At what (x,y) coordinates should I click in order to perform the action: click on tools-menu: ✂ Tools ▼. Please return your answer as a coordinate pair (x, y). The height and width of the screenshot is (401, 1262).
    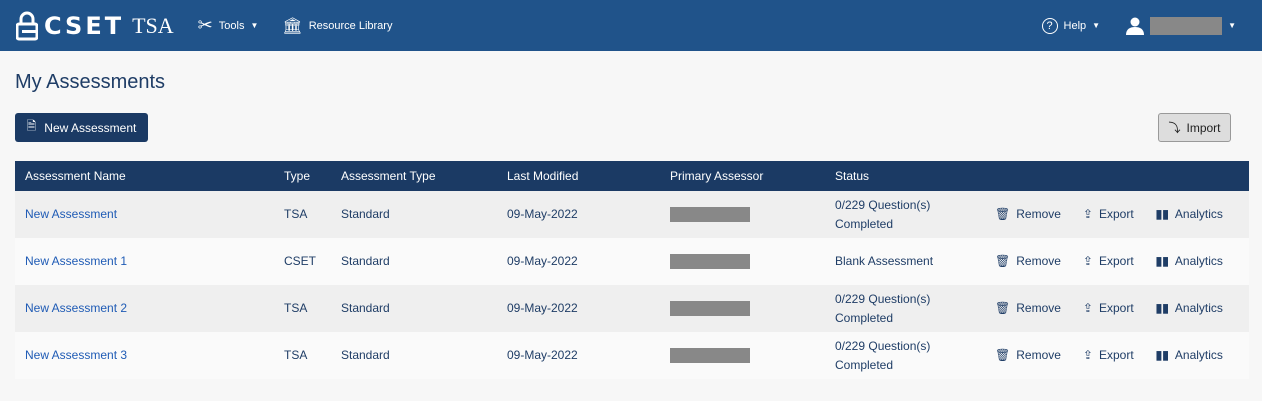
    Looking at the image, I should click on (228, 25).